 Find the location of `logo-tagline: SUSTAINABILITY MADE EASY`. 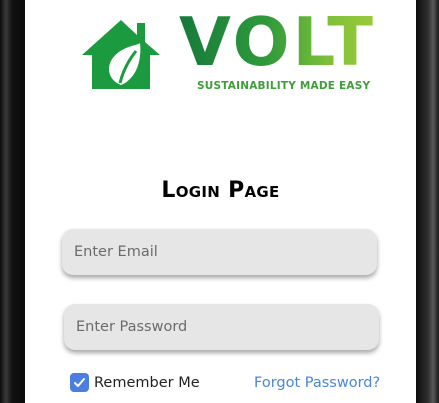

logo-tagline: SUSTAINABILITY MADE EASY is located at coordinates (284, 86).